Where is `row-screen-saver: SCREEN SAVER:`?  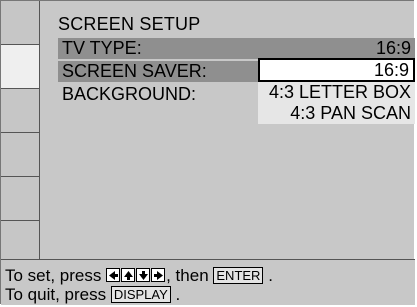 row-screen-saver: SCREEN SAVER: is located at coordinates (158, 71).